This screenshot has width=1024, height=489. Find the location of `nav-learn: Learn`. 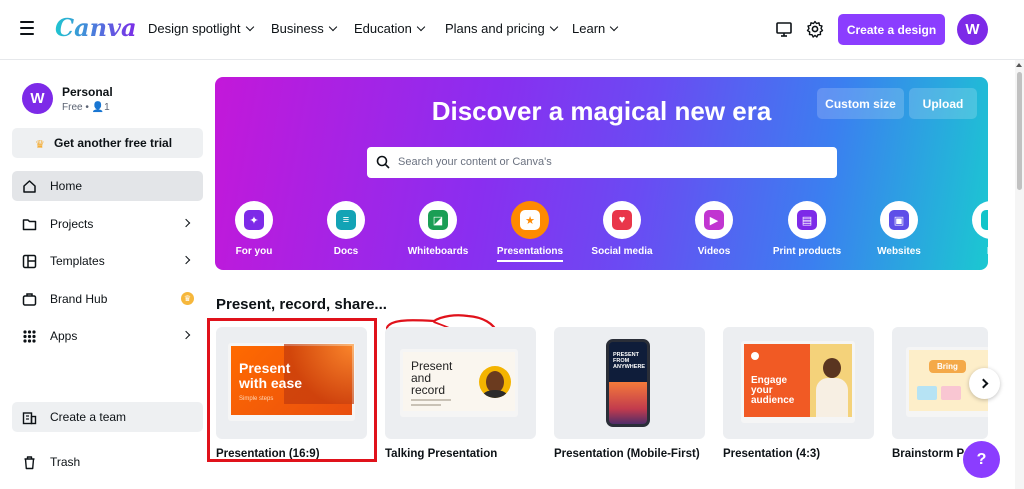

nav-learn: Learn is located at coordinates (595, 28).